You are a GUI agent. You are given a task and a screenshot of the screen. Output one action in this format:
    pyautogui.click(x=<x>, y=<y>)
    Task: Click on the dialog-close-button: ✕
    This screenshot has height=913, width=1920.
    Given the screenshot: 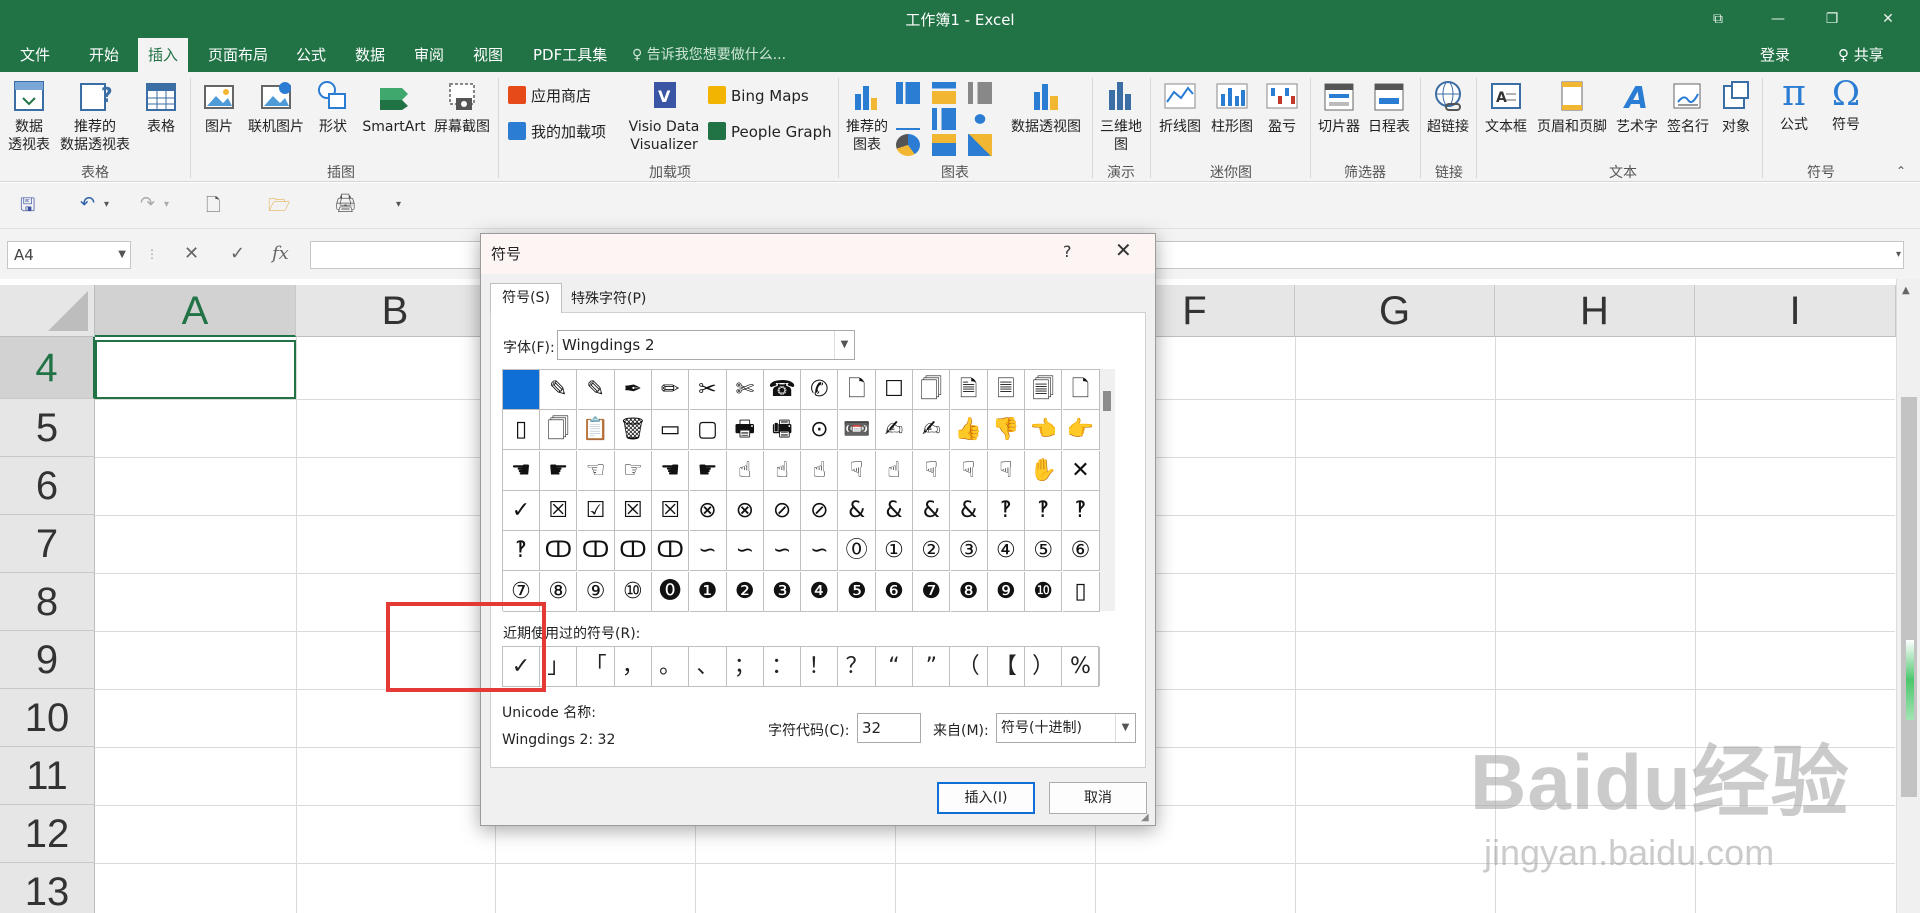 What is the action you would take?
    pyautogui.click(x=1123, y=250)
    